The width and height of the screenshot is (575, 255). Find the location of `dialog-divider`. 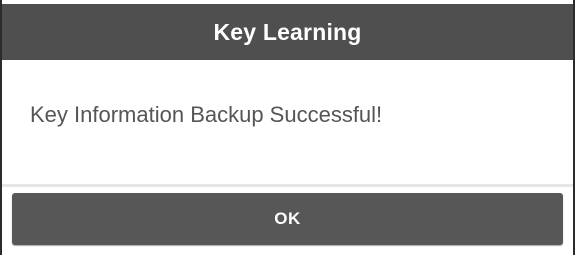

dialog-divider is located at coordinates (287, 185).